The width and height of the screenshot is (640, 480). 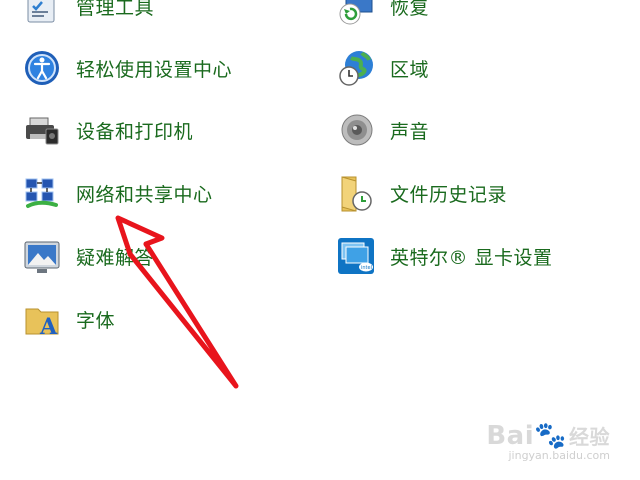 I want to click on item-troubleshooting-label: 疑难解答, so click(x=115, y=257).